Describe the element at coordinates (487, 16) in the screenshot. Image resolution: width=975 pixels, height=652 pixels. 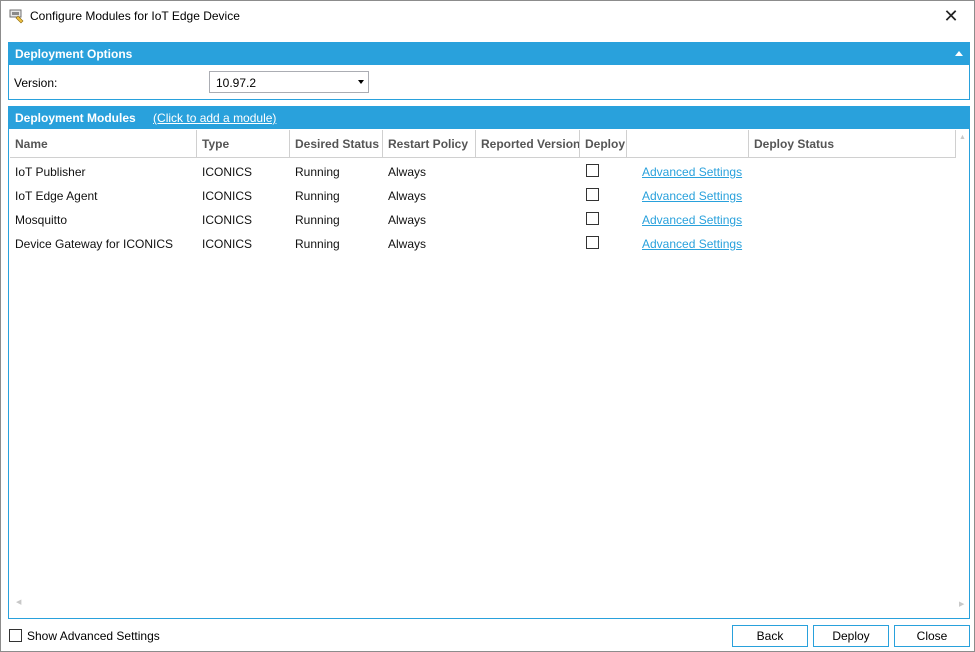
I see `title-bar: Configure Modules for IoT Edge Device ✕` at that location.